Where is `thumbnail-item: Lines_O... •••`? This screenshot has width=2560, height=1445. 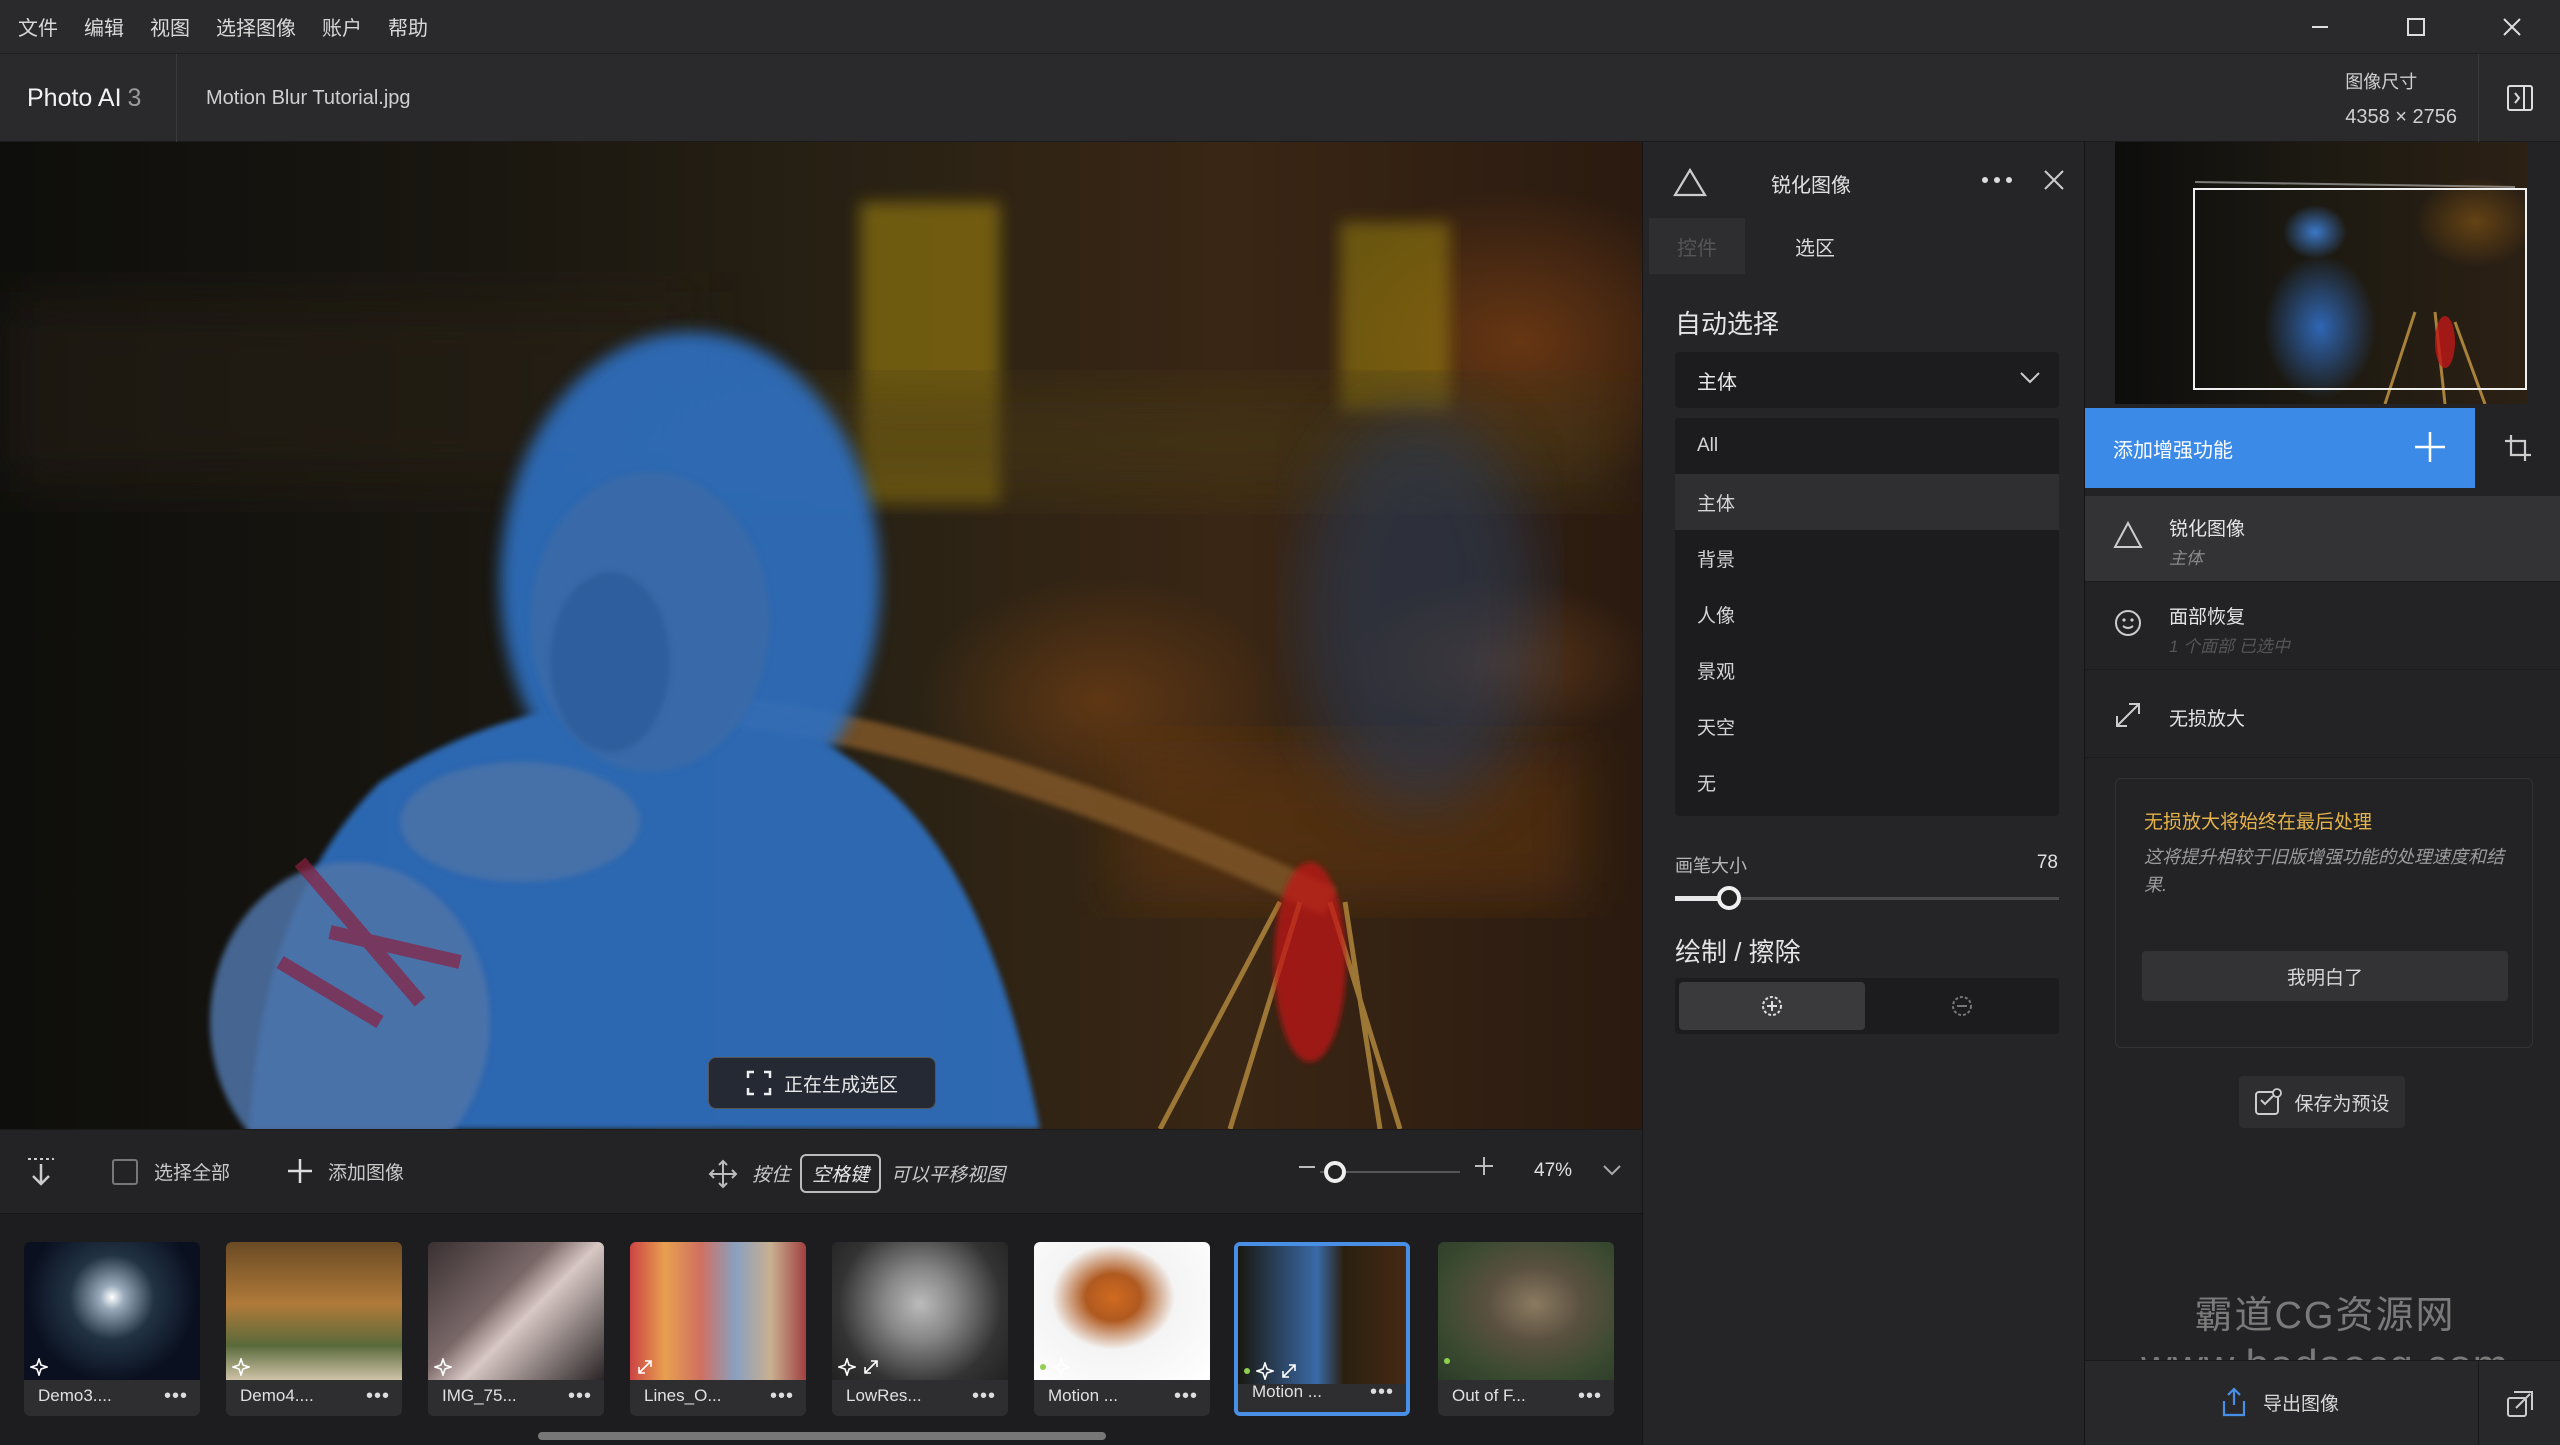
thumbnail-item: Lines_O... ••• is located at coordinates (718, 1329).